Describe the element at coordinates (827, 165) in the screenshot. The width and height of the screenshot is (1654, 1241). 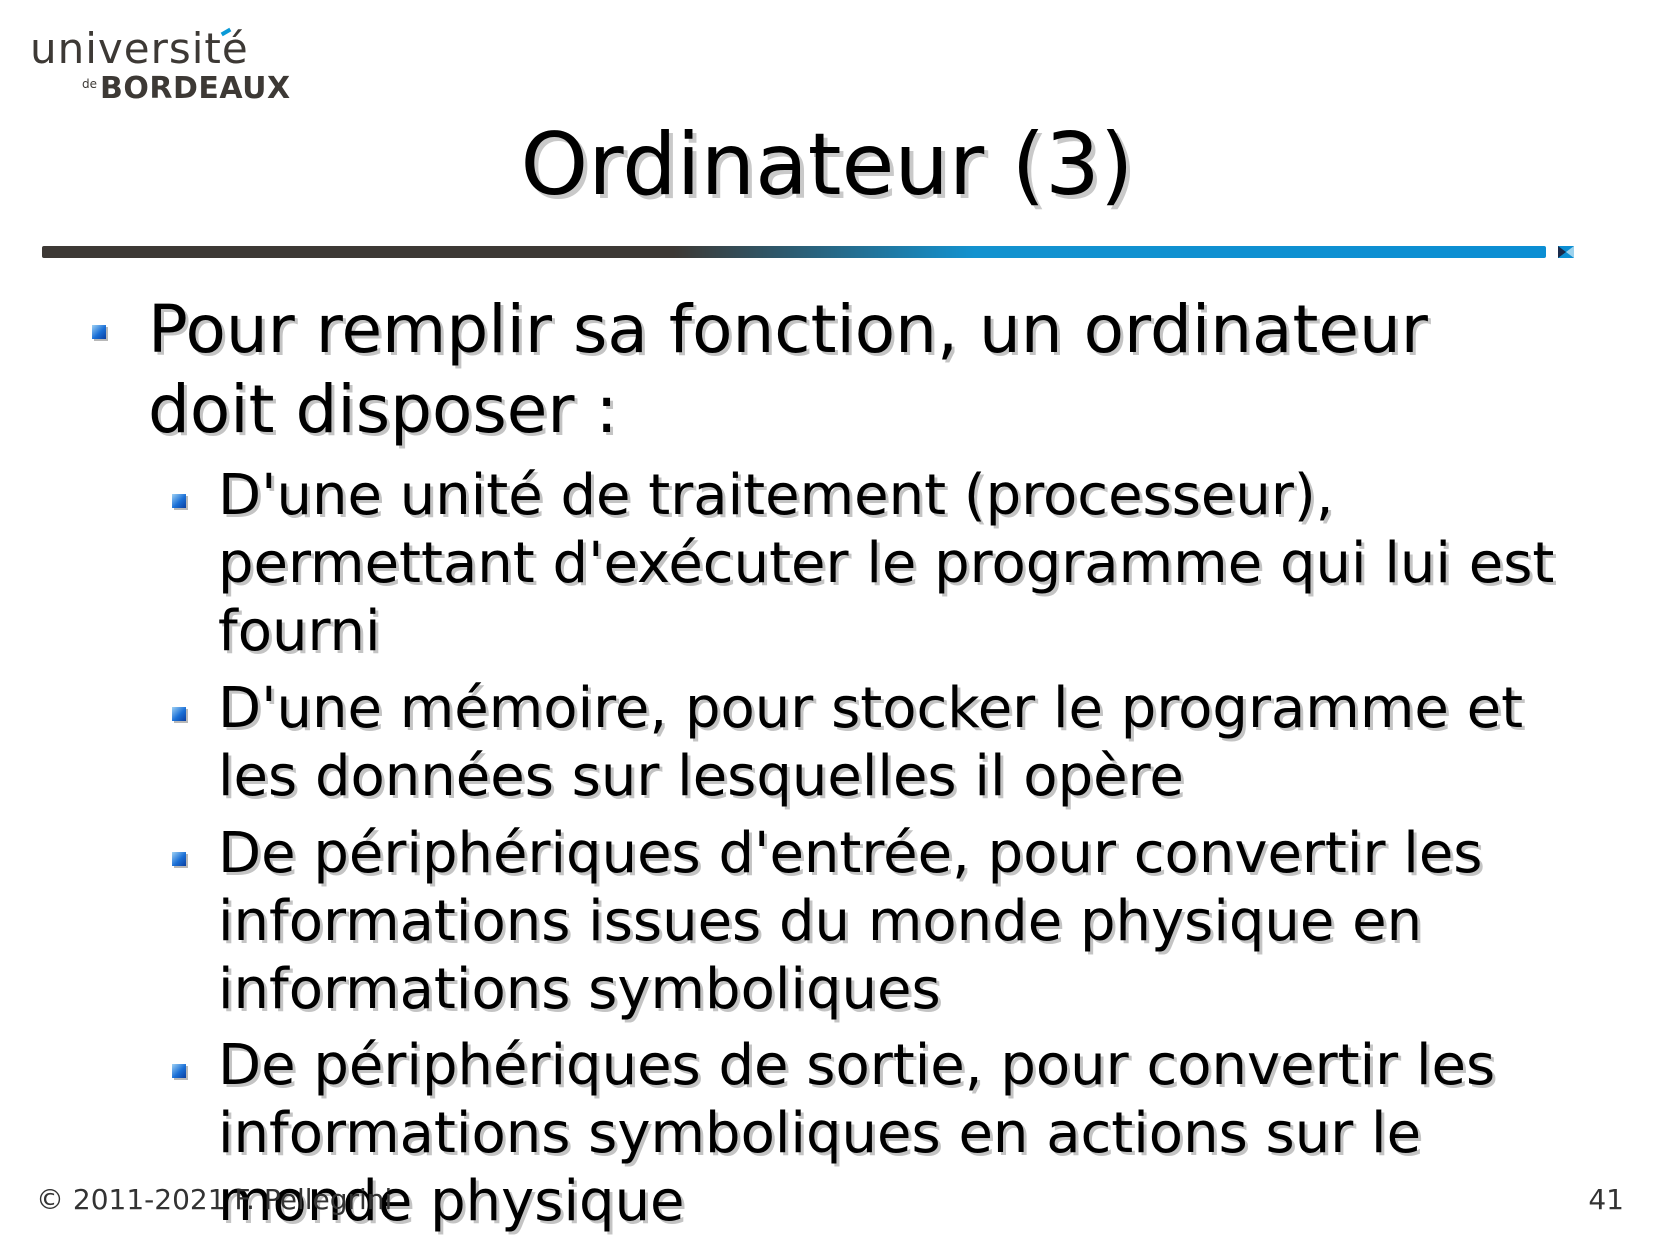
I see `slide-title: Ordinateur (3)` at that location.